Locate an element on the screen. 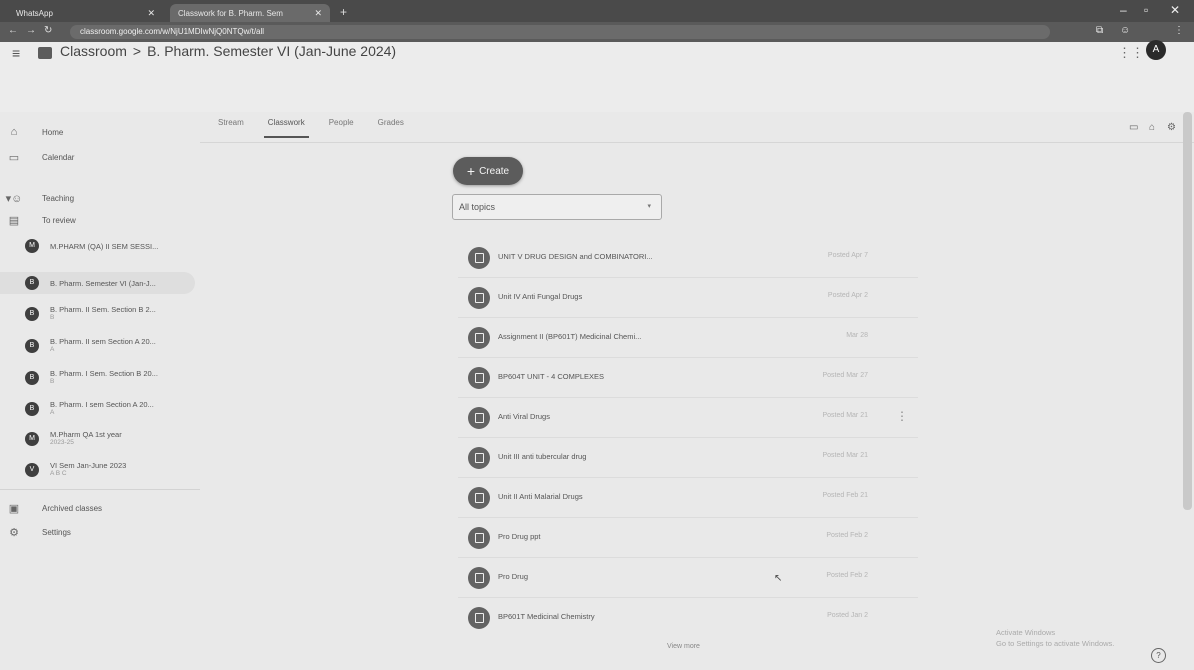 The width and height of the screenshot is (1194, 670). watermark-line2: Go to Settings to activate Windows. is located at coordinates (1055, 643).